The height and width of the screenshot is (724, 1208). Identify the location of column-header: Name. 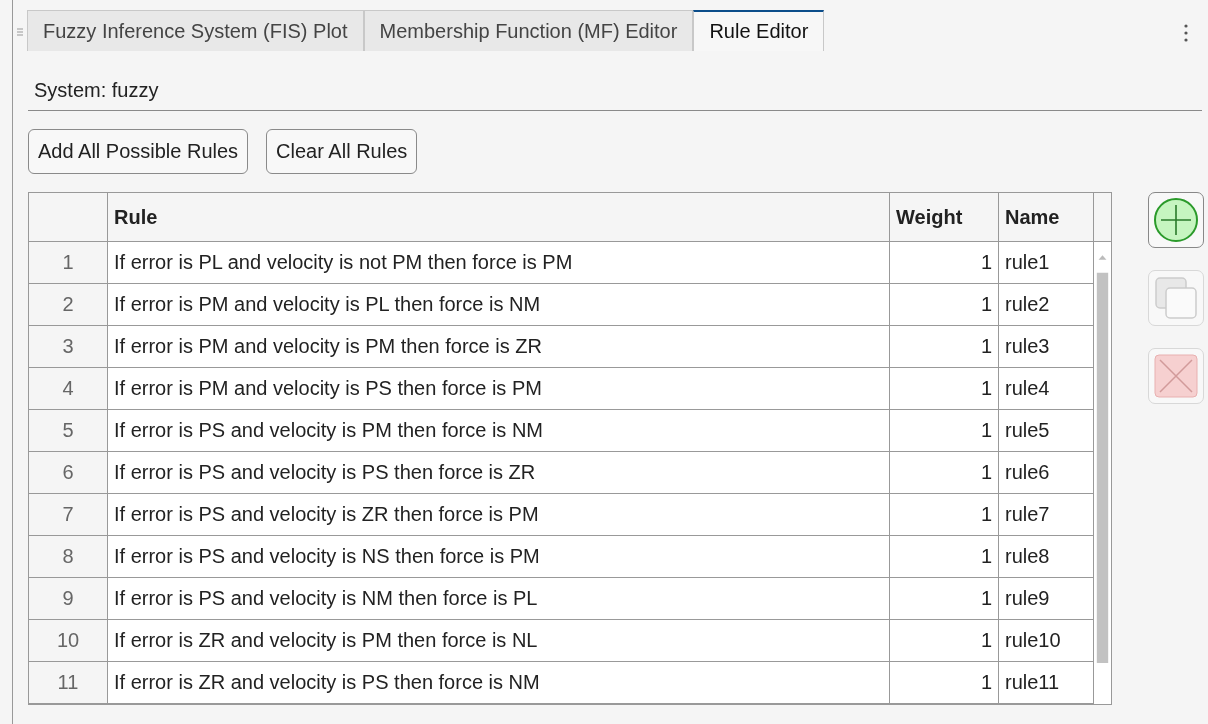
(1046, 217).